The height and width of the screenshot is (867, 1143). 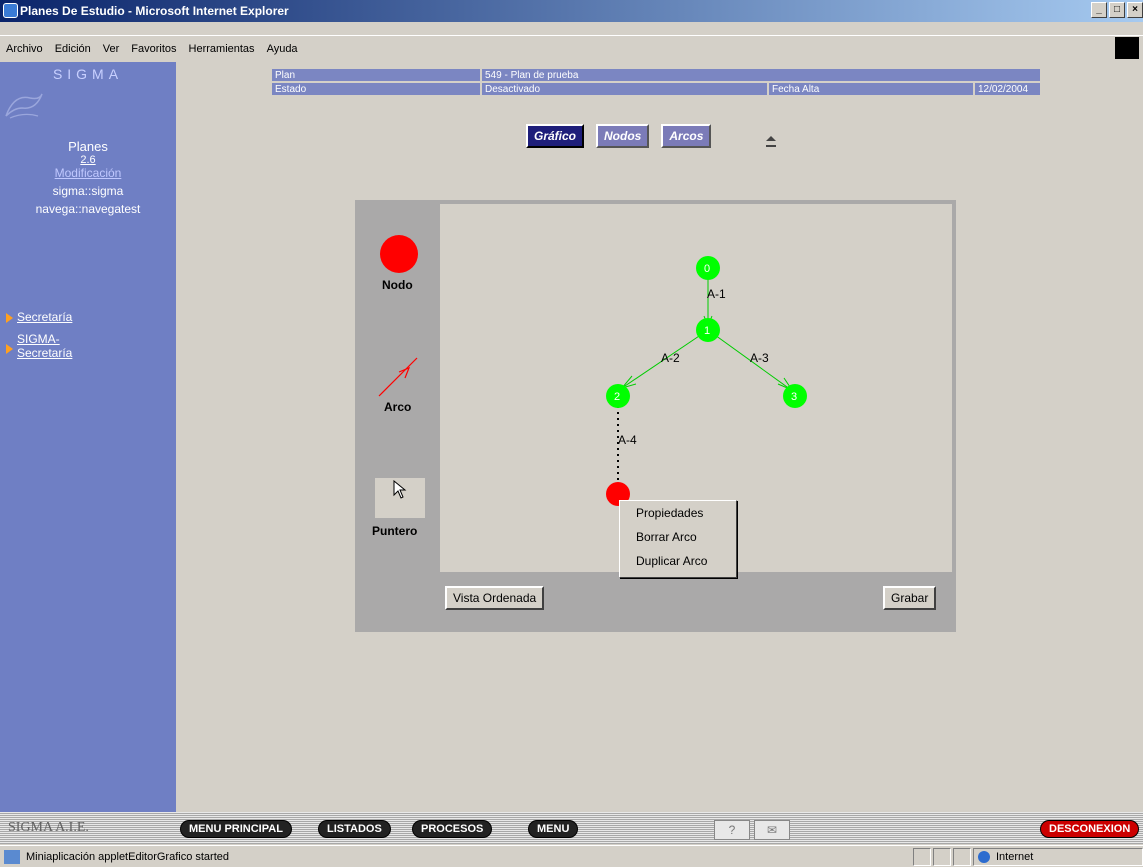 I want to click on menu-archivo: Archivo, so click(x=24, y=49).